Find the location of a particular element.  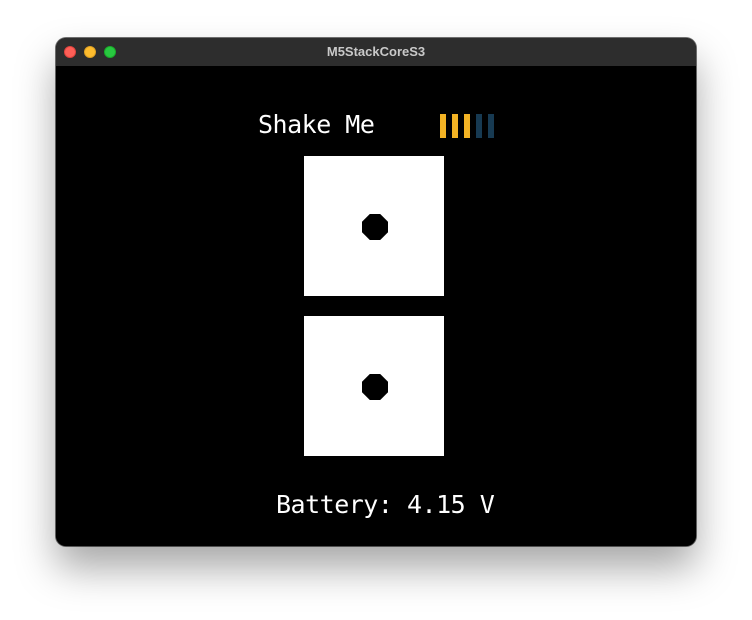

title-bar: M5StackCoreS3 is located at coordinates (376, 52).